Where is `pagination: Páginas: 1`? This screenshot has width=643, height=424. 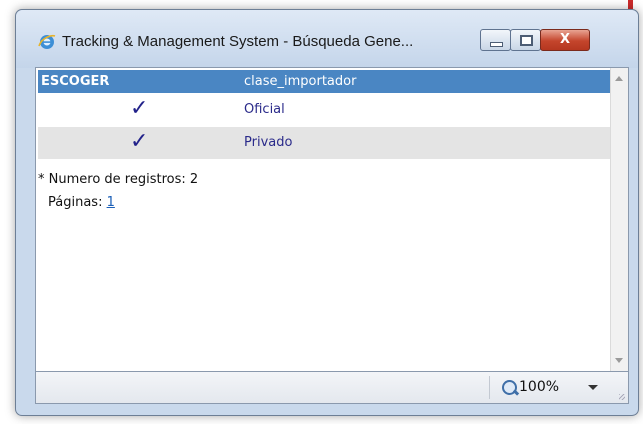
pagination: Páginas: 1 is located at coordinates (81, 202).